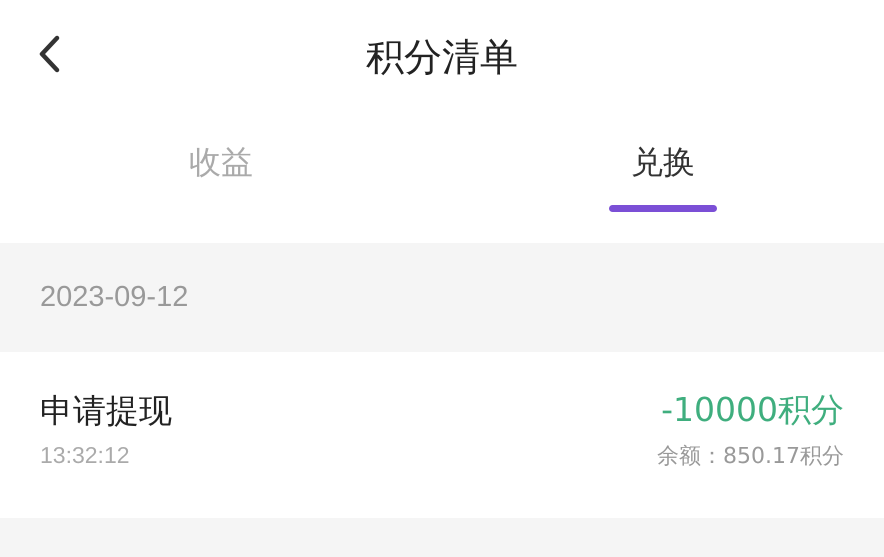  Describe the element at coordinates (106, 411) in the screenshot. I see `record-title: 申请提现` at that location.